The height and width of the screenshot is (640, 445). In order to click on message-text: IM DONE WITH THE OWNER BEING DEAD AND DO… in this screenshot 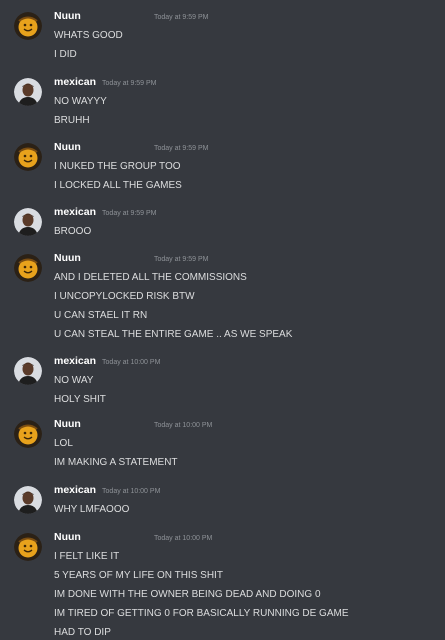, I will do `click(187, 594)`.